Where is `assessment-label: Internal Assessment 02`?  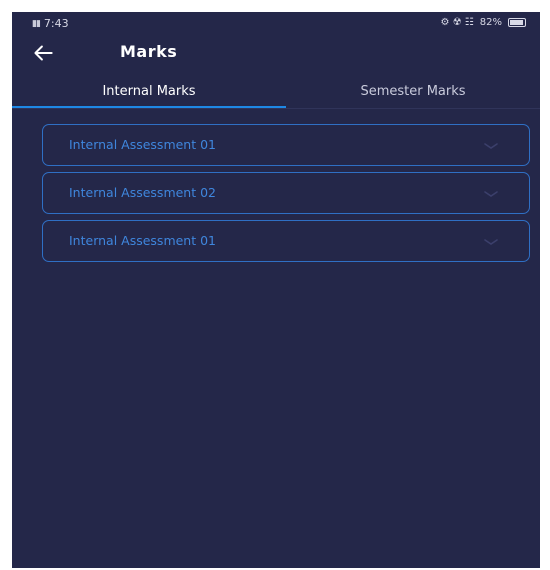 assessment-label: Internal Assessment 02 is located at coordinates (143, 192).